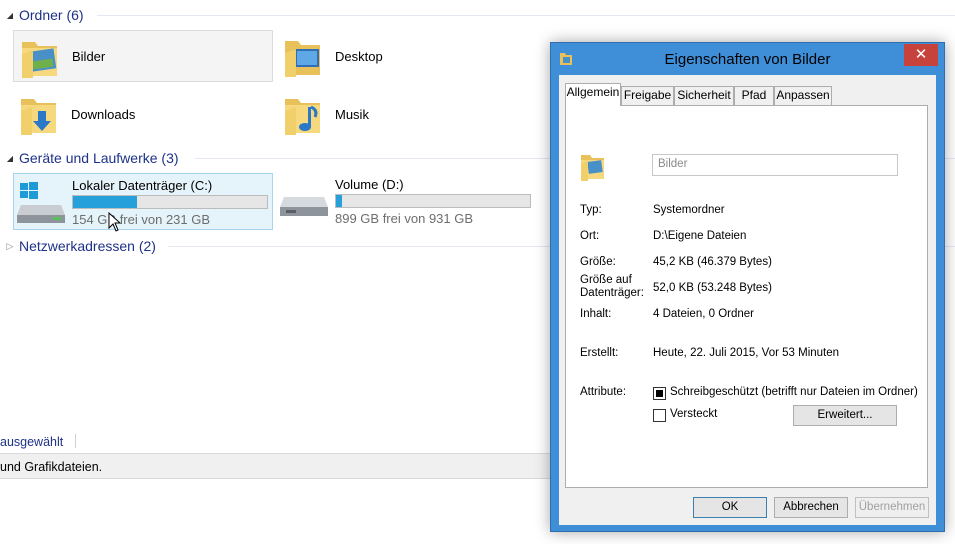 The height and width of the screenshot is (544, 955). What do you see at coordinates (141, 219) in the screenshot?
I see `drive-free-space: 154 GB frei von 231 GB` at bounding box center [141, 219].